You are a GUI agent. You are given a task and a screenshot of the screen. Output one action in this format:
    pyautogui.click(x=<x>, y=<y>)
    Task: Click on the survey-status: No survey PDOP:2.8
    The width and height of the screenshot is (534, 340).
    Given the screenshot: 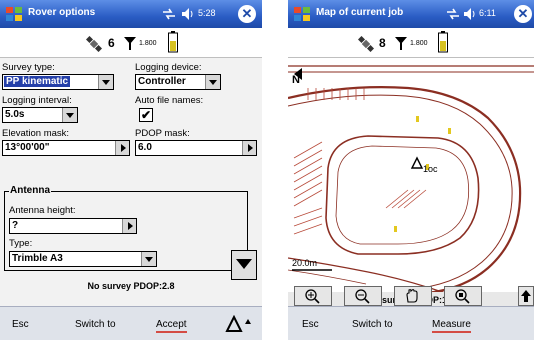 What is the action you would take?
    pyautogui.click(x=131, y=286)
    